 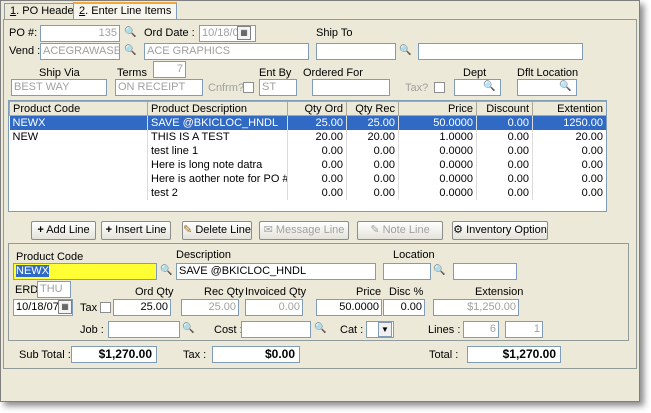 What do you see at coordinates (375, 230) in the screenshot?
I see `note-icon: ✎` at bounding box center [375, 230].